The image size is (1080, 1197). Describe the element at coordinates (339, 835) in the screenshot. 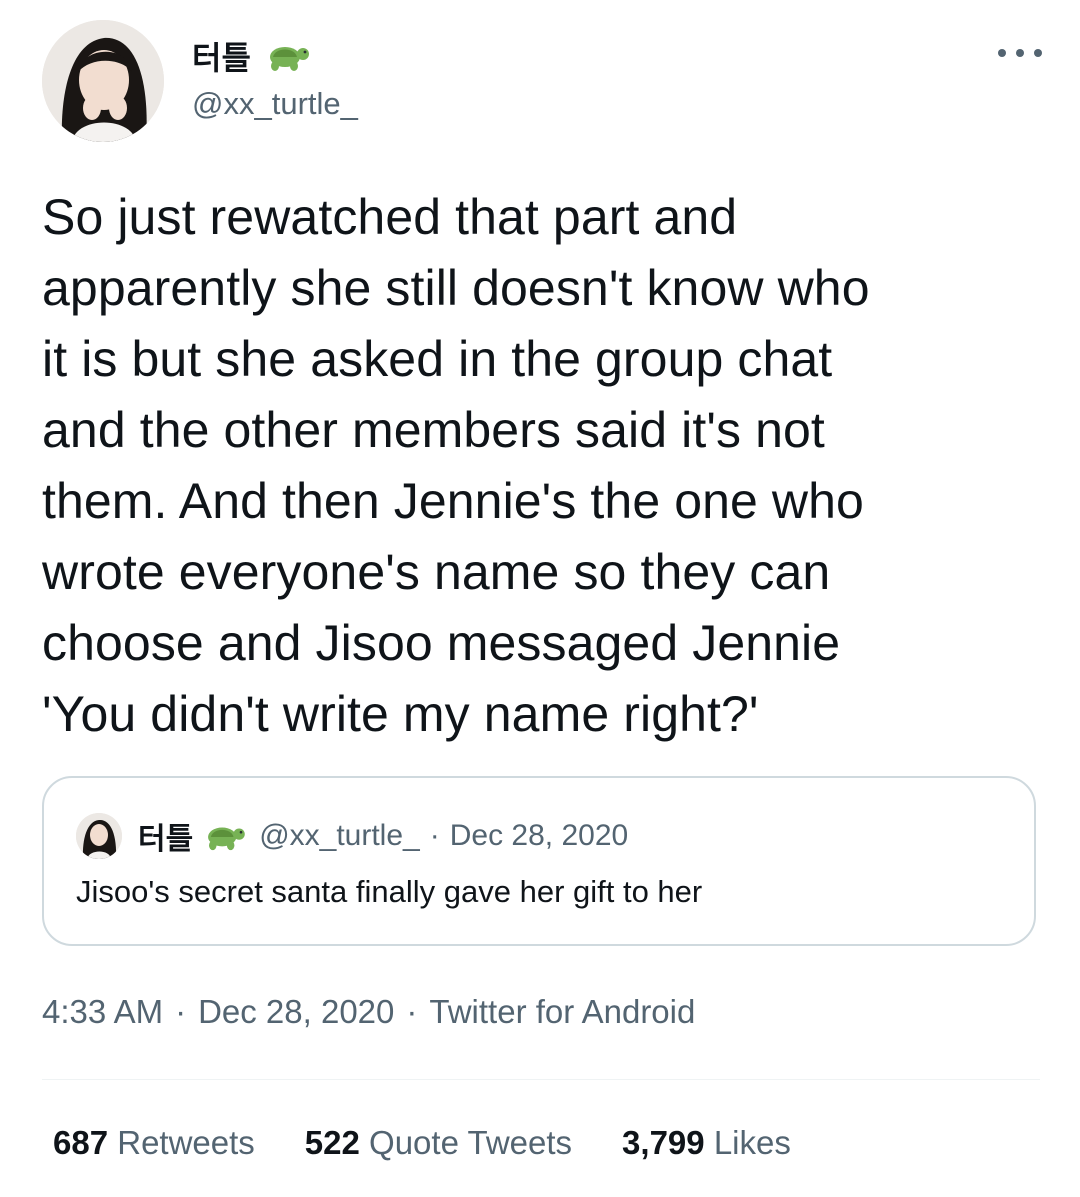

I see `quote-handle: @xx_turtle_` at that location.